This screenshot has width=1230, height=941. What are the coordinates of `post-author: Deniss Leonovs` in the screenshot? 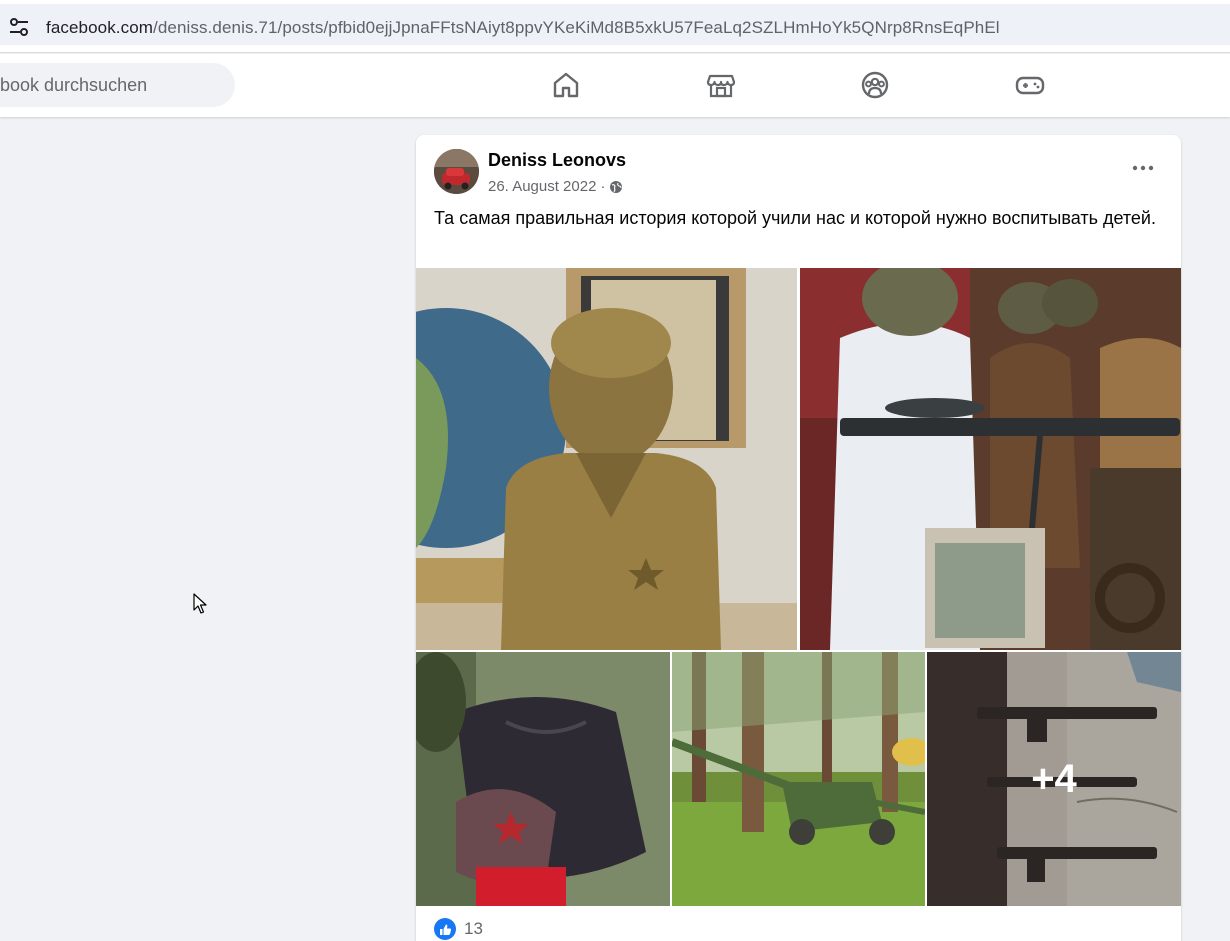 It's located at (557, 160).